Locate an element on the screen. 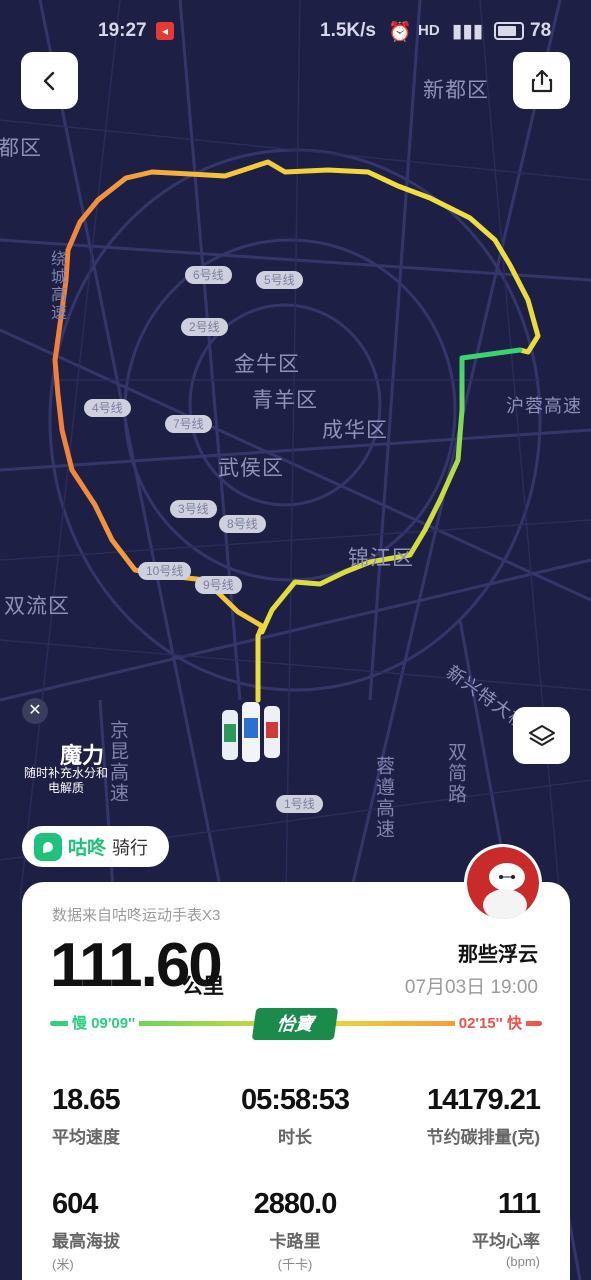  district-label: 新都区 is located at coordinates (456, 90).